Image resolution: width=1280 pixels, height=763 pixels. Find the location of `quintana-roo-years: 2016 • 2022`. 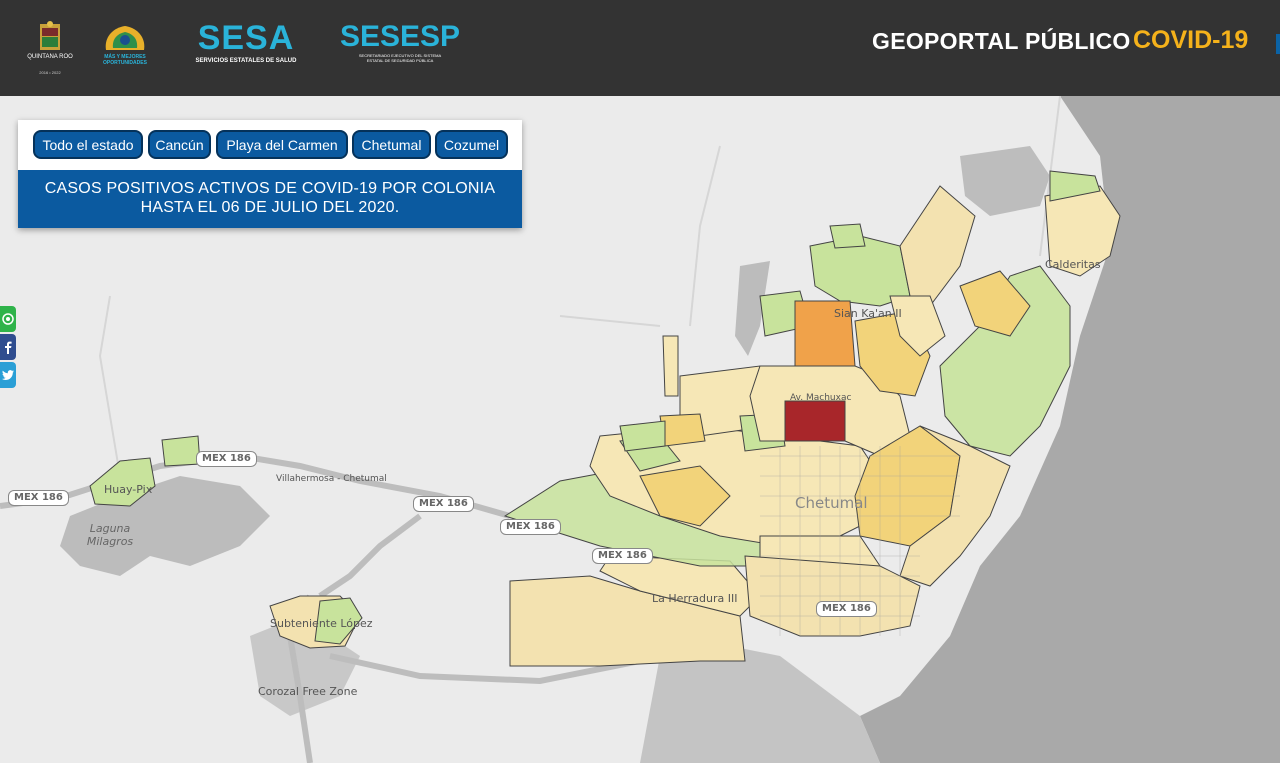

quintana-roo-years: 2016 • 2022 is located at coordinates (50, 72).